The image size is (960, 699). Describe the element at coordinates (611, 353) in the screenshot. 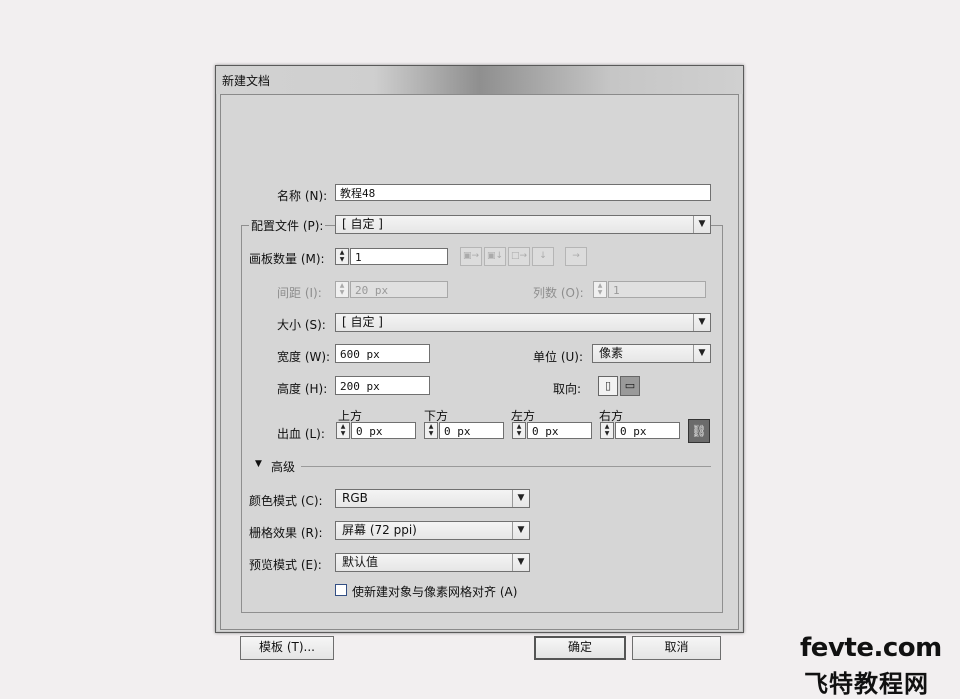

I see `units-value: 像素` at that location.